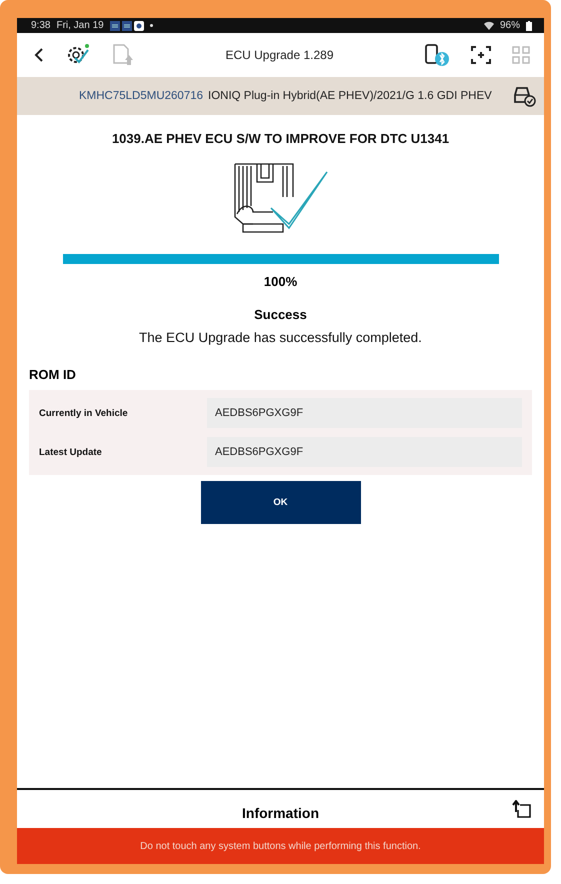 Image resolution: width=561 pixels, height=884 pixels. I want to click on procedure-title: 1039.AE PHEV ECU S/W TO IMPROVE FOR DTC U1341, so click(281, 138).